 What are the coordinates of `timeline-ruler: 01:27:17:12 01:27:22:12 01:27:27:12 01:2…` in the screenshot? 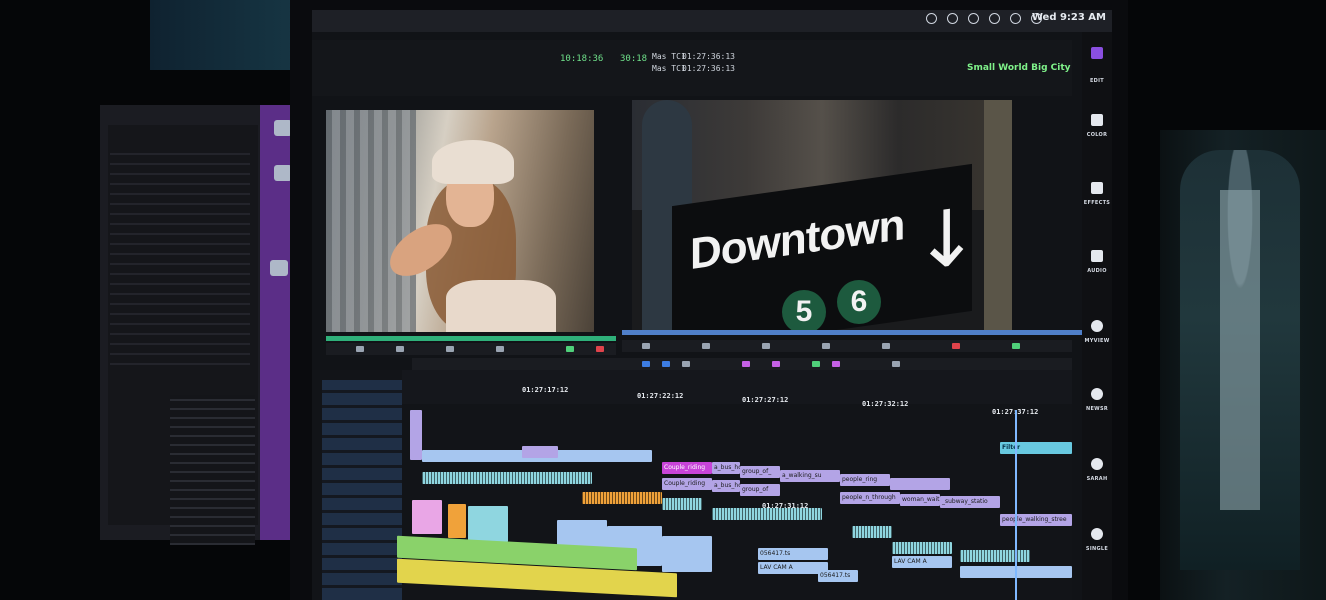 It's located at (737, 393).